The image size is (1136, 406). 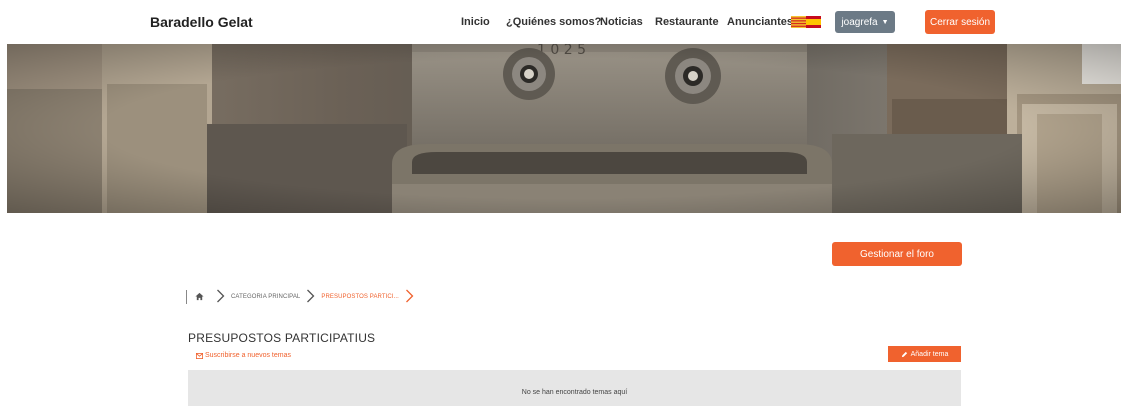 What do you see at coordinates (574, 392) in the screenshot?
I see `empty-message: No se han encontrado temas aquí` at bounding box center [574, 392].